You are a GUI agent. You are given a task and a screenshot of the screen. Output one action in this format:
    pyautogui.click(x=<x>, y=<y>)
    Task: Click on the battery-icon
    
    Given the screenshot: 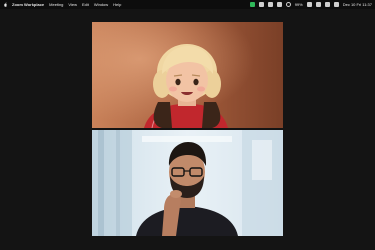 What is the action you would take?
    pyautogui.click(x=309, y=4)
    